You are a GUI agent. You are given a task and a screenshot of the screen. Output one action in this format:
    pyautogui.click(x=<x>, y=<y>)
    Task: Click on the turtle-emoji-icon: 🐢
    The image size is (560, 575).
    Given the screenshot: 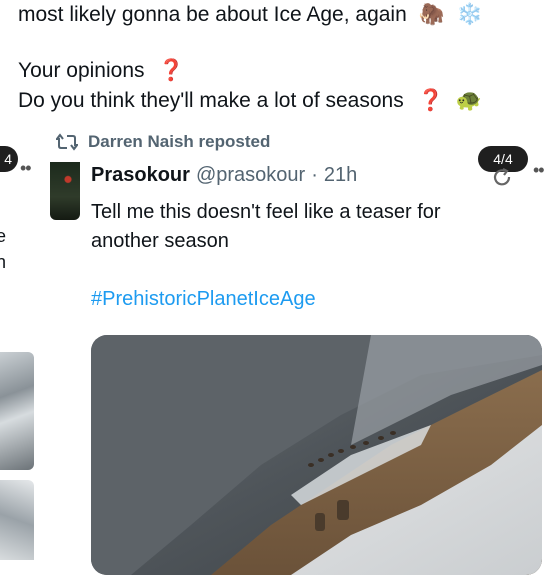 What is the action you would take?
    pyautogui.click(x=468, y=100)
    